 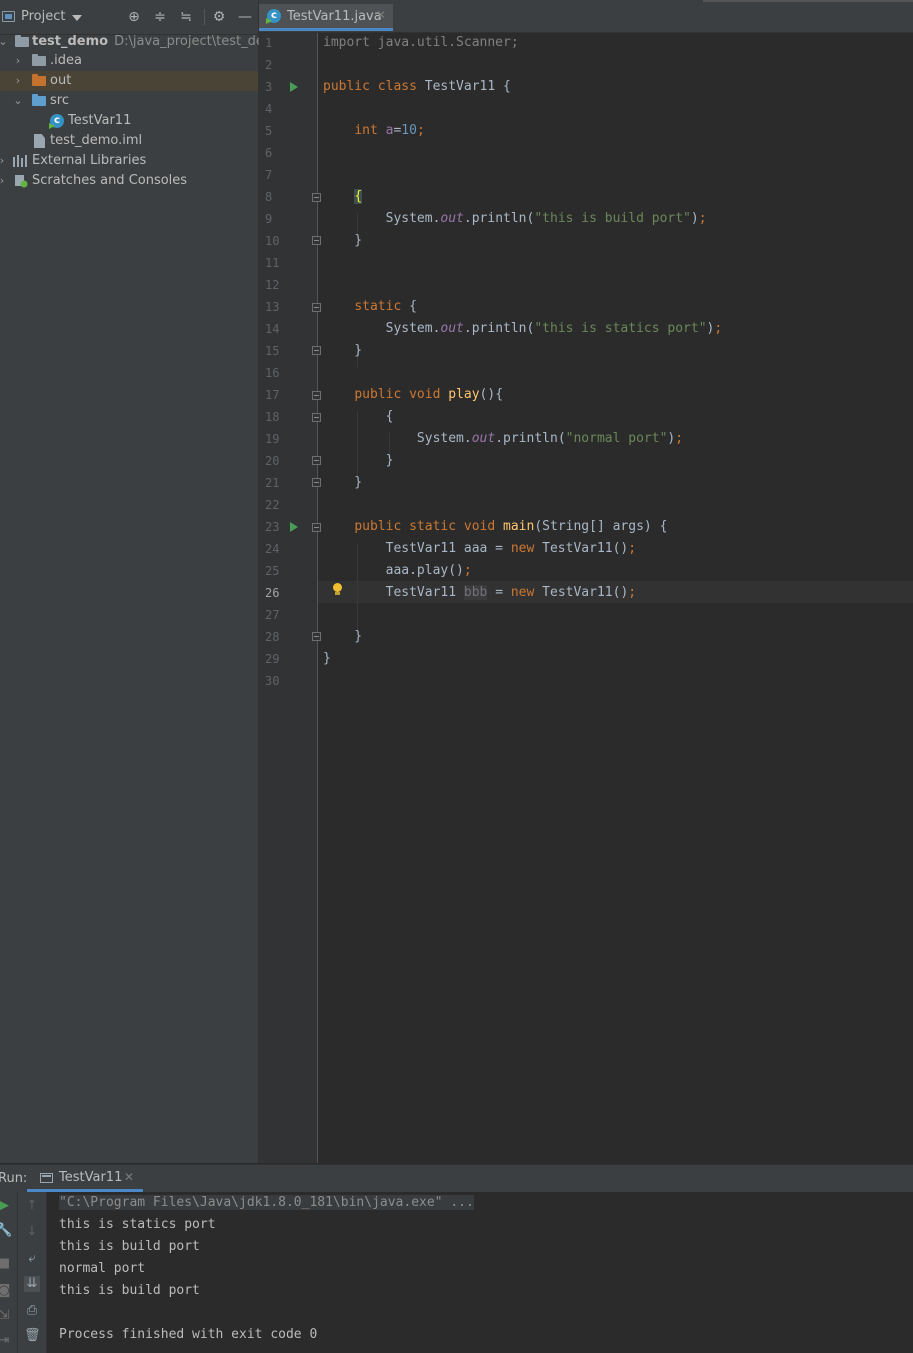 What do you see at coordinates (272, 307) in the screenshot?
I see `line-number: 13` at bounding box center [272, 307].